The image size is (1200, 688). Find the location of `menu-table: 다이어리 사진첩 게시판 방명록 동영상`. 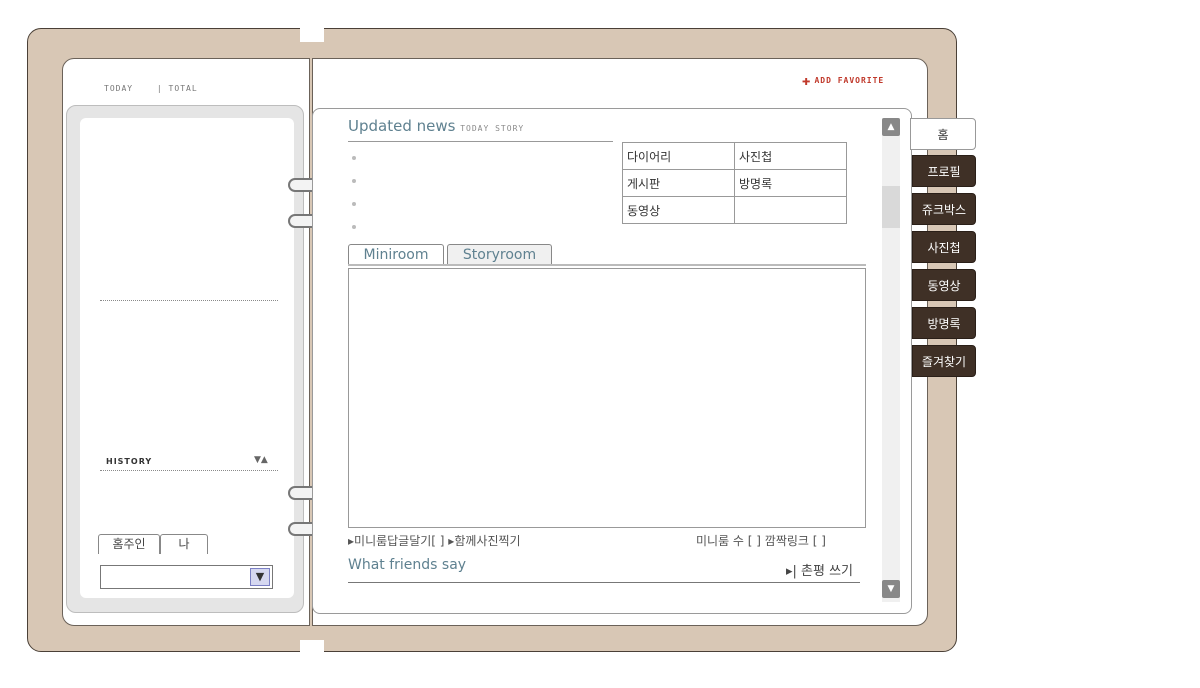

menu-table: 다이어리 사진첩 게시판 방명록 동영상 is located at coordinates (734, 183).